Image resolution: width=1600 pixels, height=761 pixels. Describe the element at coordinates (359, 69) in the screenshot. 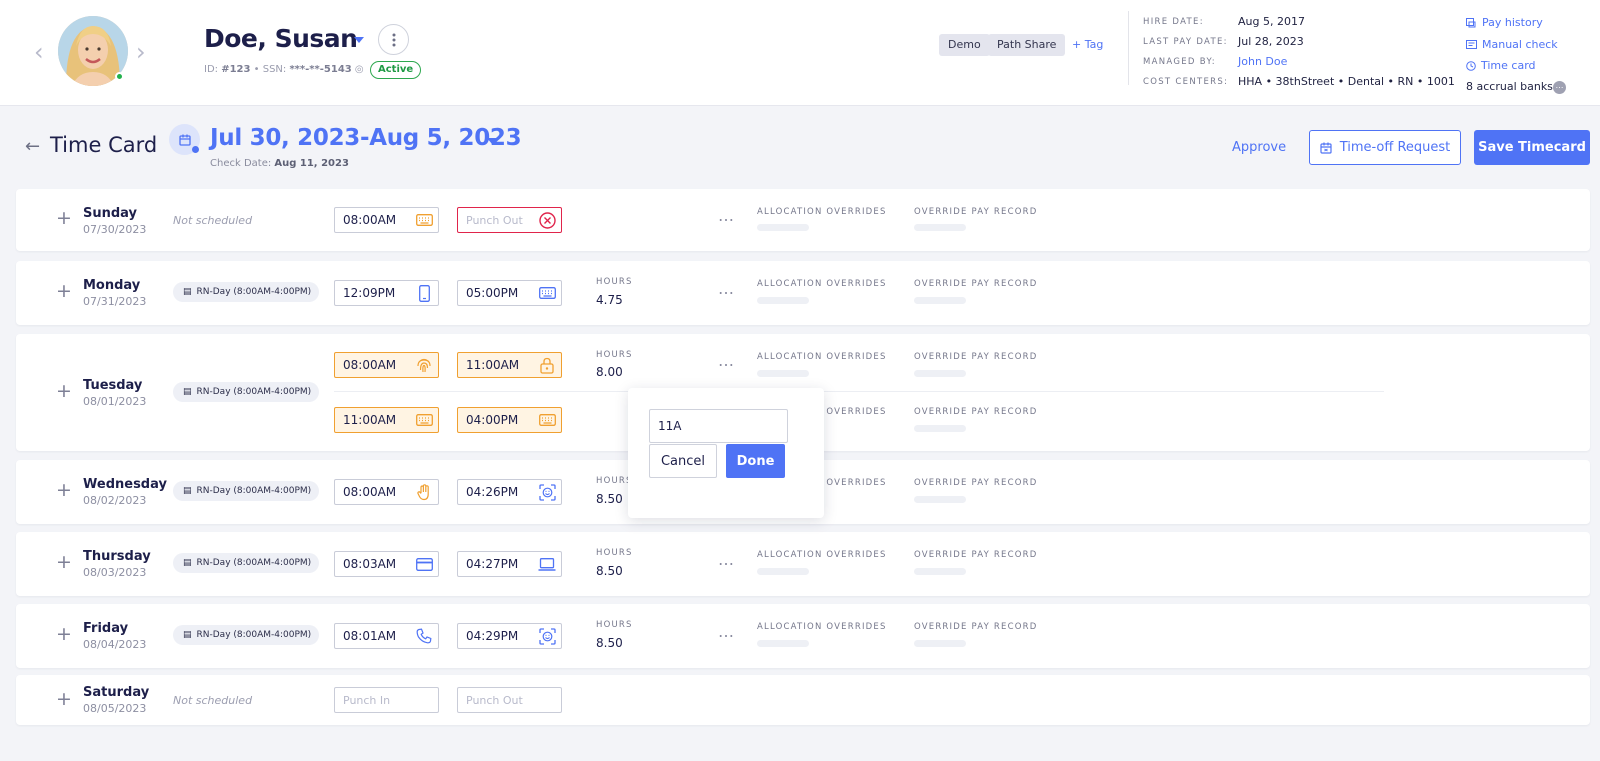

I see `eye-icon: ◎` at that location.